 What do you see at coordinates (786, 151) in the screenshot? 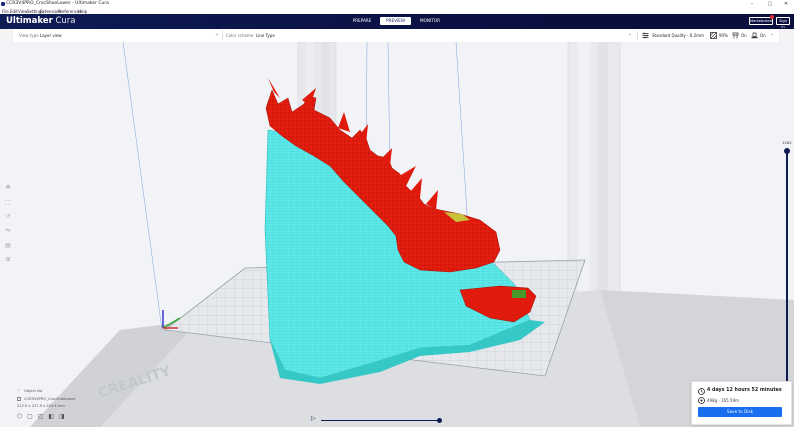
I see `layer-slider-top-handle` at bounding box center [786, 151].